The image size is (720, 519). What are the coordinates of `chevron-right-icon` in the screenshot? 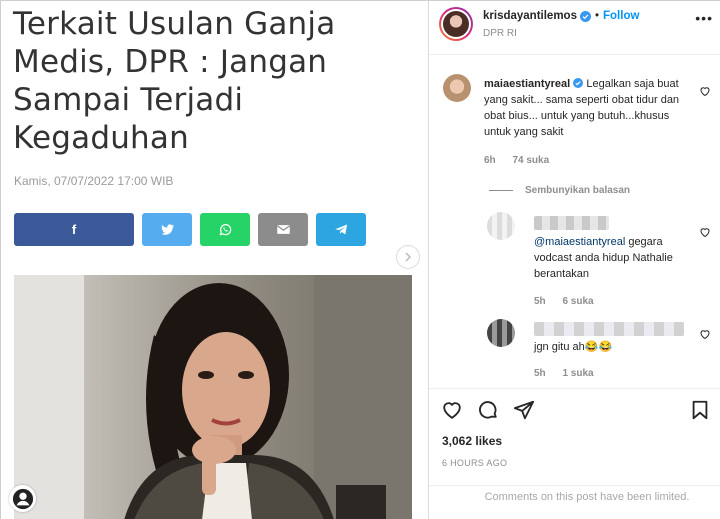 It's located at (408, 257).